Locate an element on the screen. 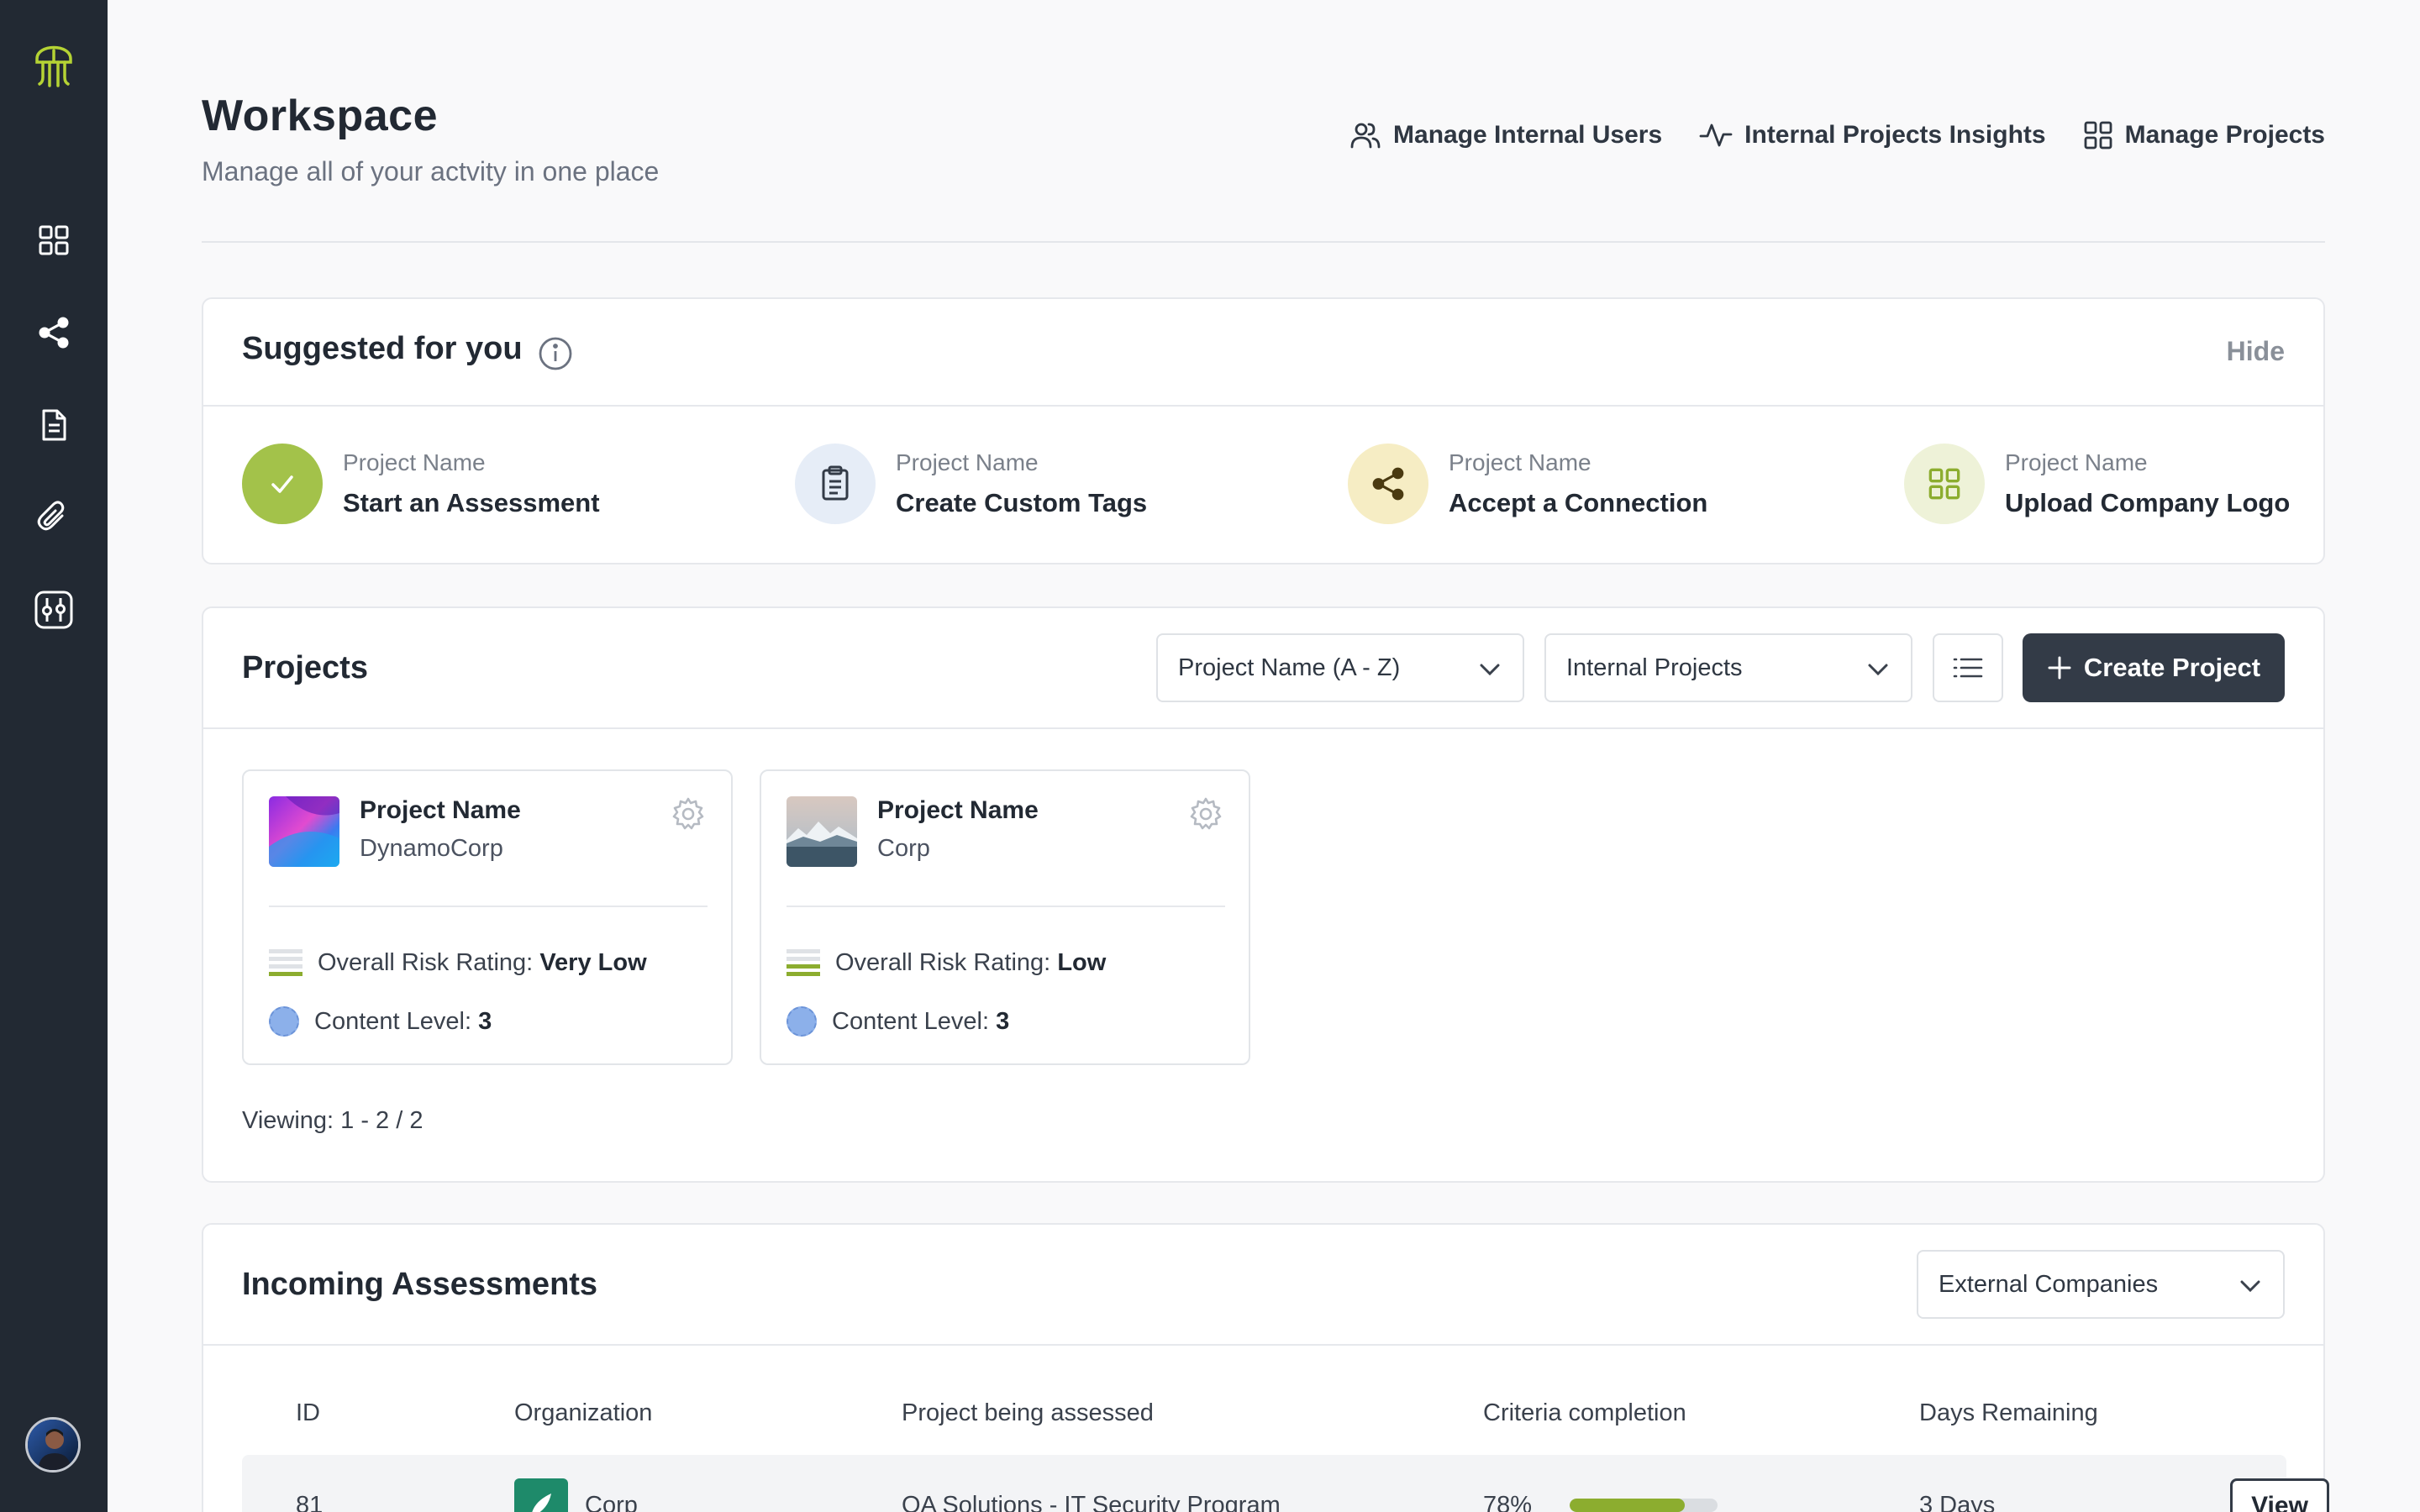 This screenshot has width=2420, height=1512. sort-select: Project Name (A - Z) is located at coordinates (1340, 667).